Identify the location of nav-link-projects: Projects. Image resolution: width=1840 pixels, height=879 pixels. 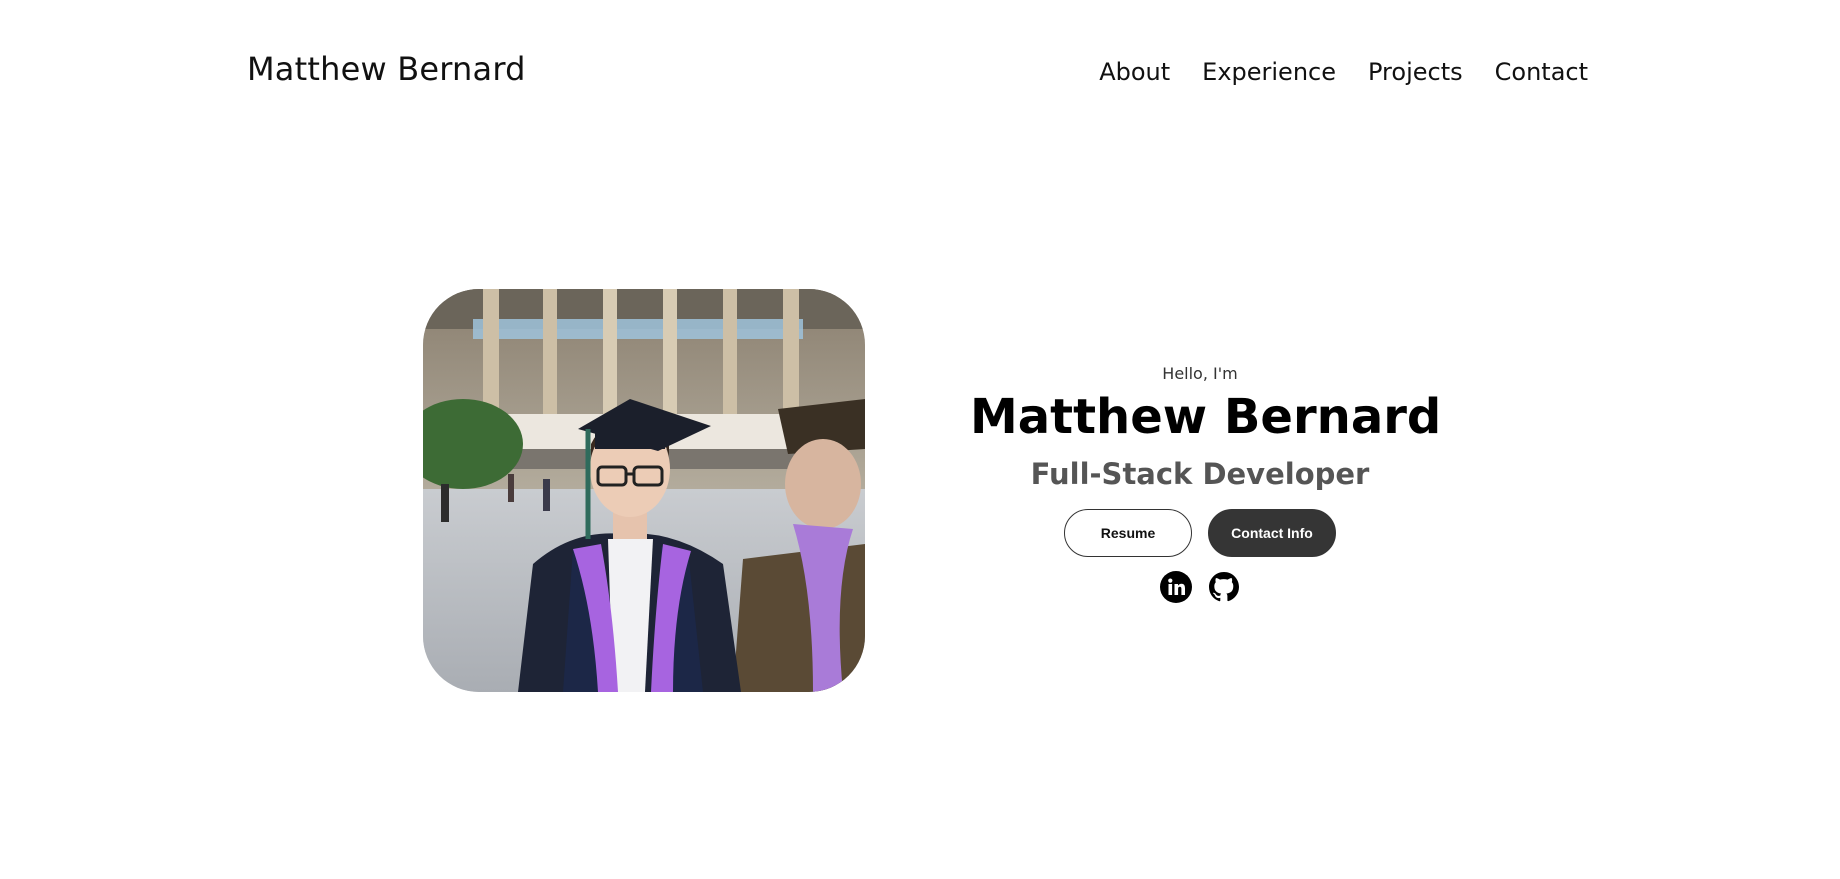
(1415, 72).